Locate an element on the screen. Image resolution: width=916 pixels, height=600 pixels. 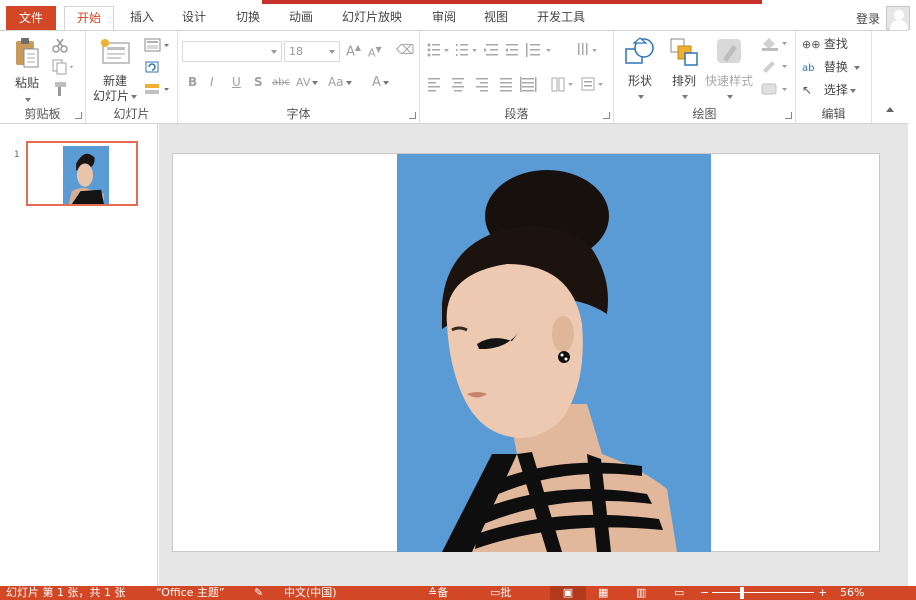
zoom-slider is located at coordinates (763, 592).